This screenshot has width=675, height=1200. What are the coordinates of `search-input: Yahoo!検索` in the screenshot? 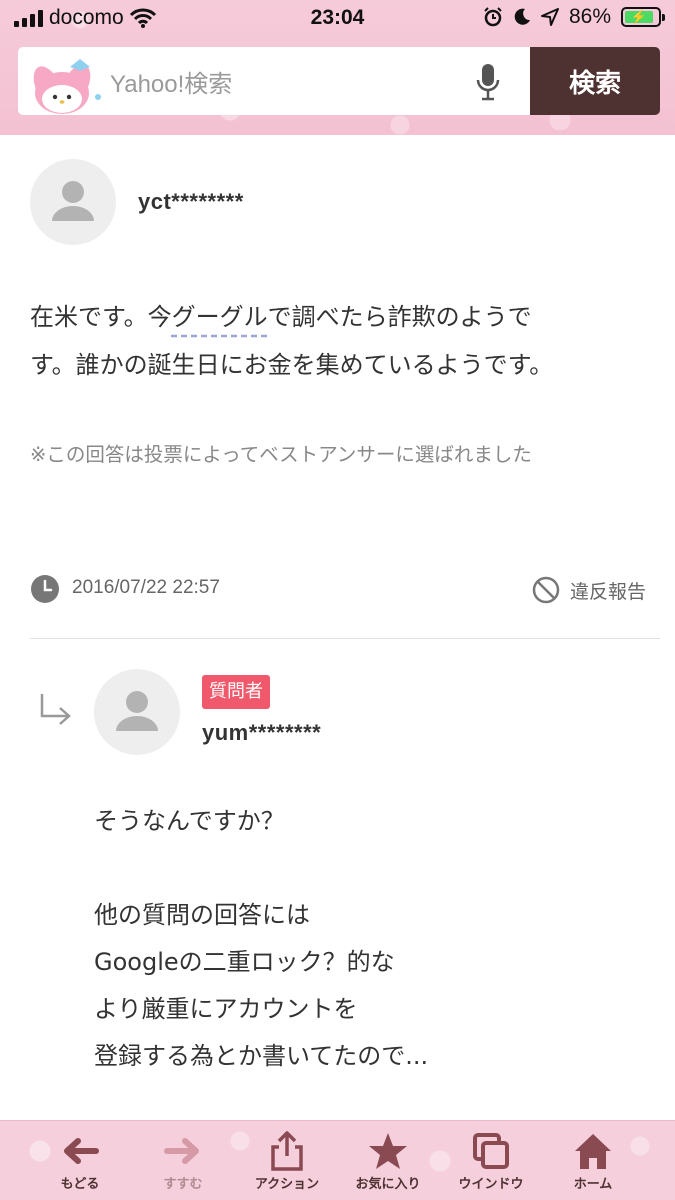 It's located at (274, 81).